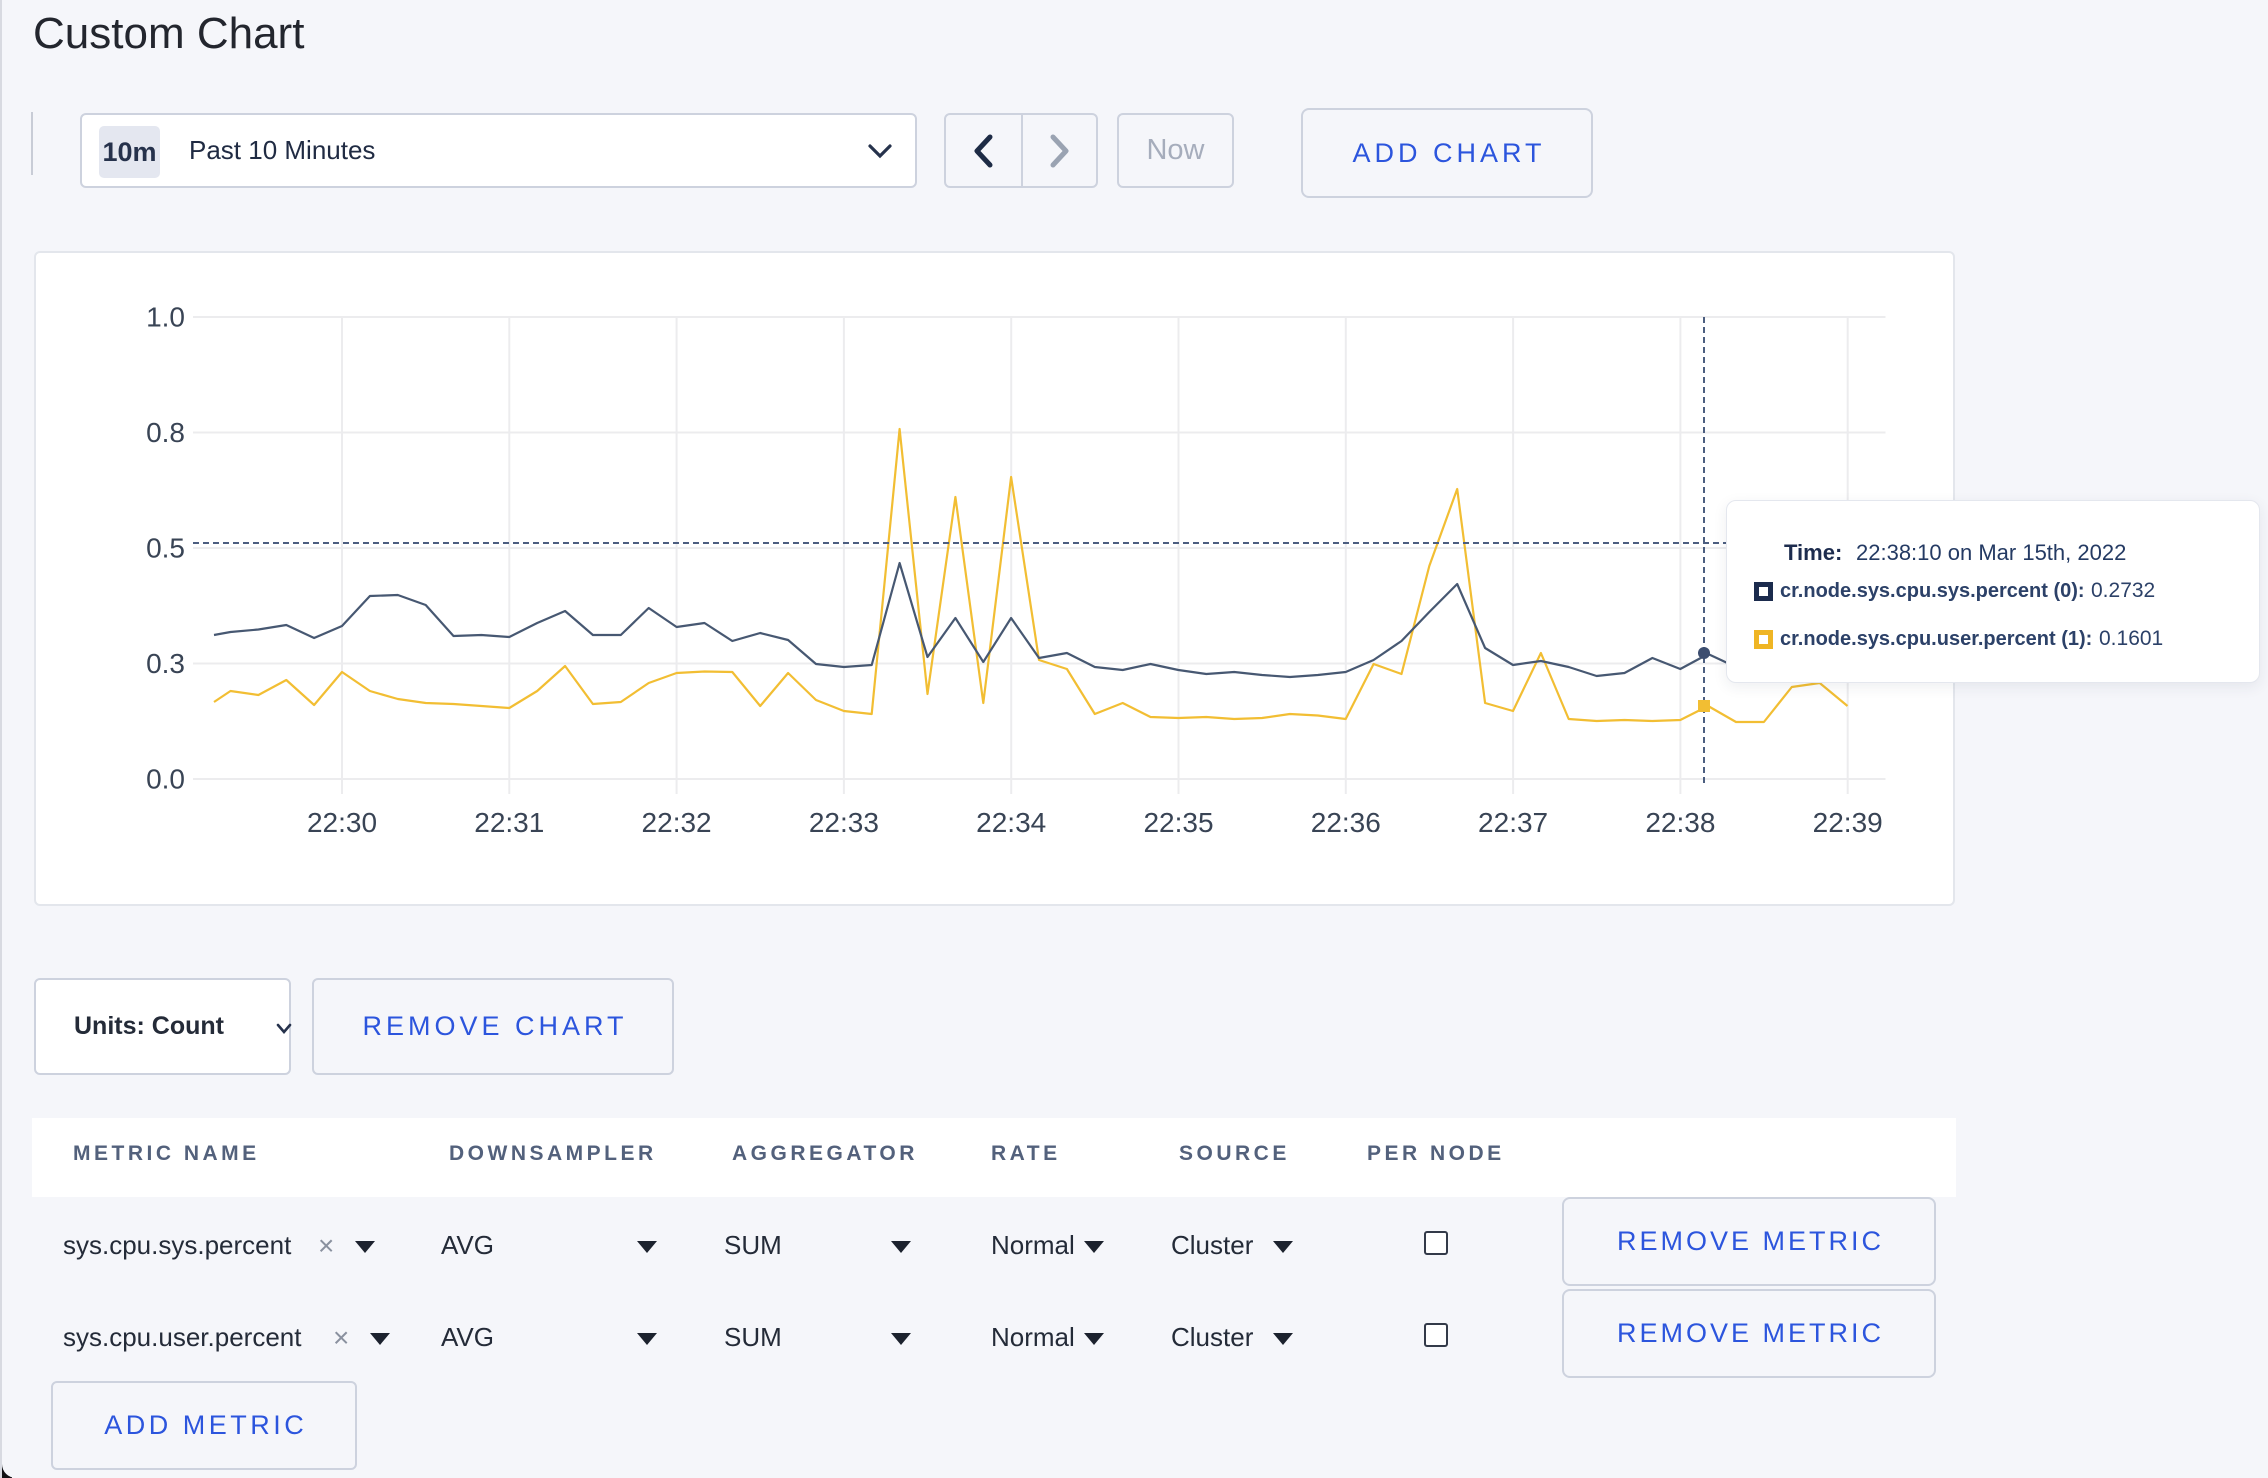 Image resolution: width=2268 pixels, height=1478 pixels. Describe the element at coordinates (1178, 822) in the screenshot. I see `svg-text: 22:35` at that location.